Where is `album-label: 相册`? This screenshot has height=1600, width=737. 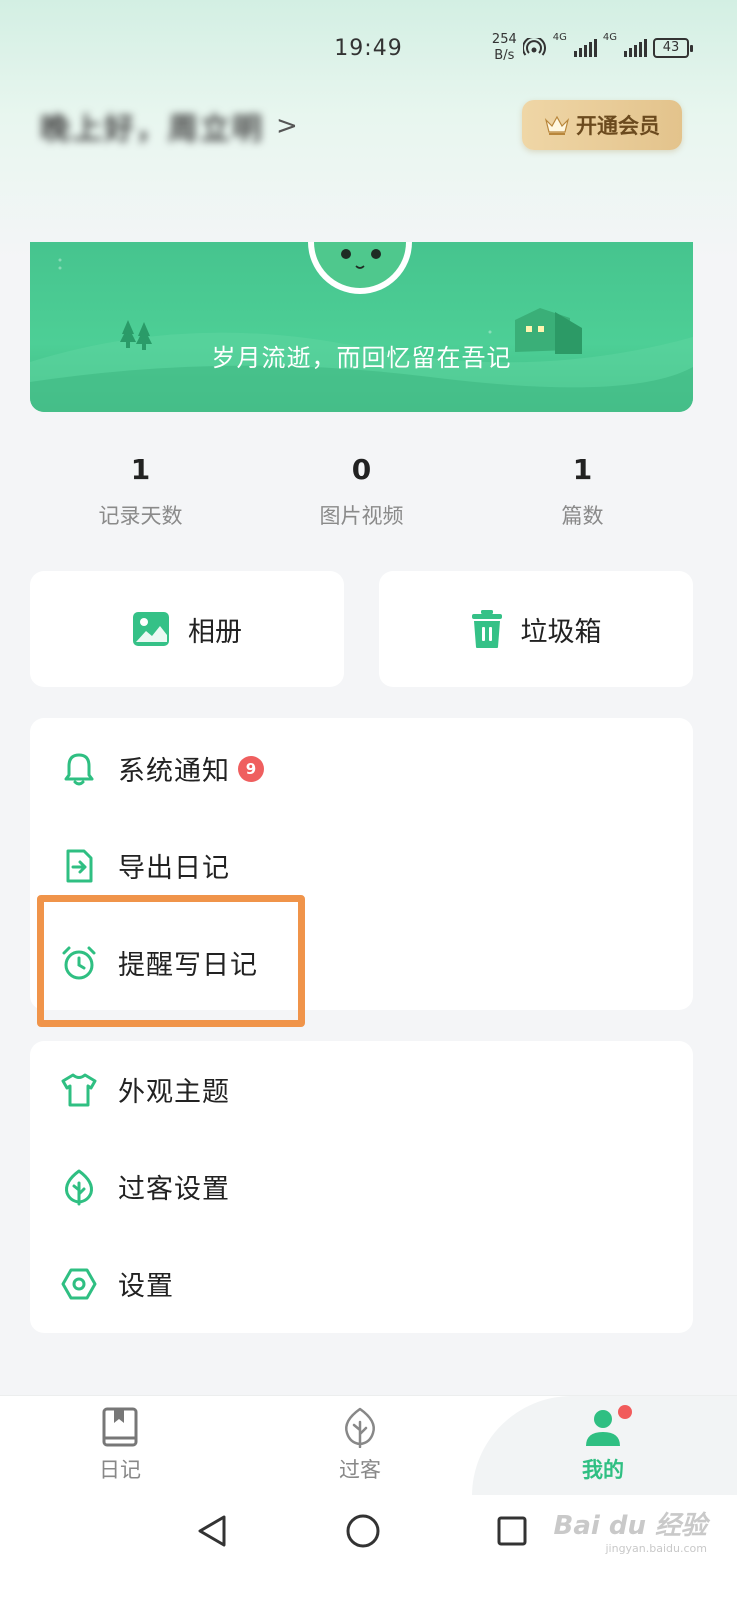
album-label: 相册 is located at coordinates (215, 632).